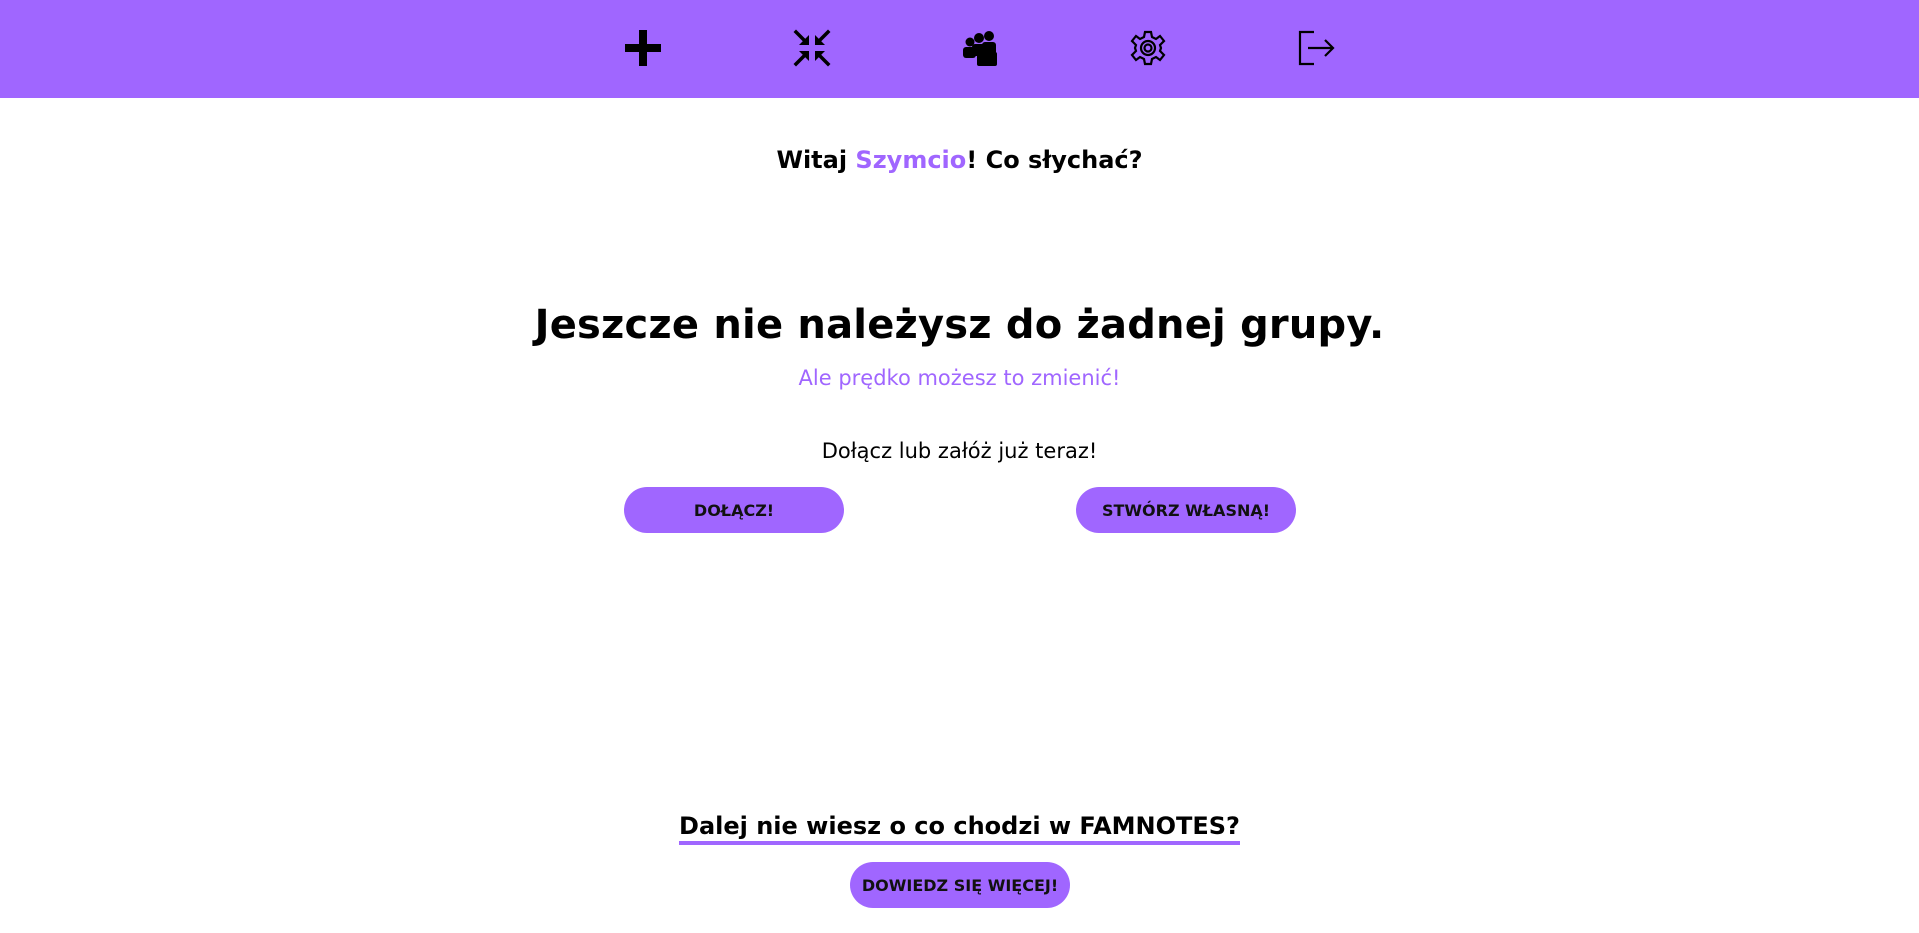 Image resolution: width=1919 pixels, height=933 pixels. I want to click on no-group-headline: Jeszcze nie należysz do żadnej grupy., so click(959, 325).